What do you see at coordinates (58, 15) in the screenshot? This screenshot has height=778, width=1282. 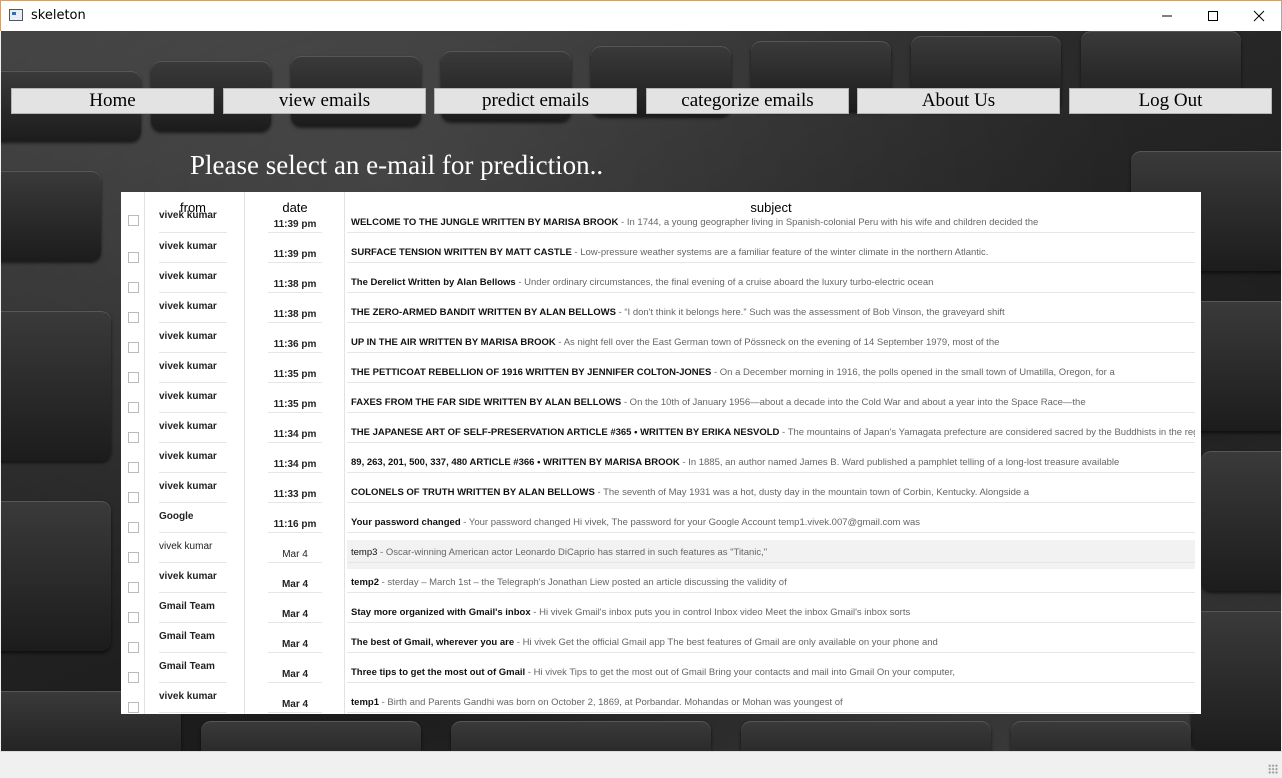 I see `window-title: skeleton` at bounding box center [58, 15].